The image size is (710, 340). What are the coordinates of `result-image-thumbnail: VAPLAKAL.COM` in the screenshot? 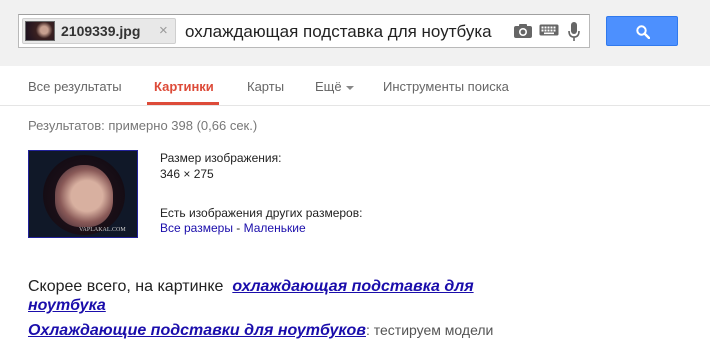 It's located at (83, 194).